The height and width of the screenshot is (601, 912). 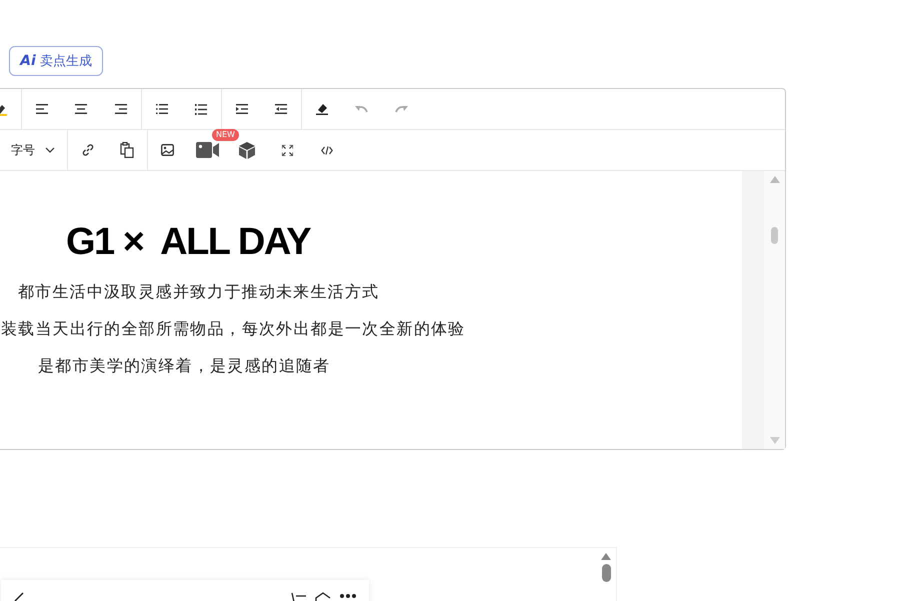 I want to click on ai-label: Ai, so click(x=28, y=61).